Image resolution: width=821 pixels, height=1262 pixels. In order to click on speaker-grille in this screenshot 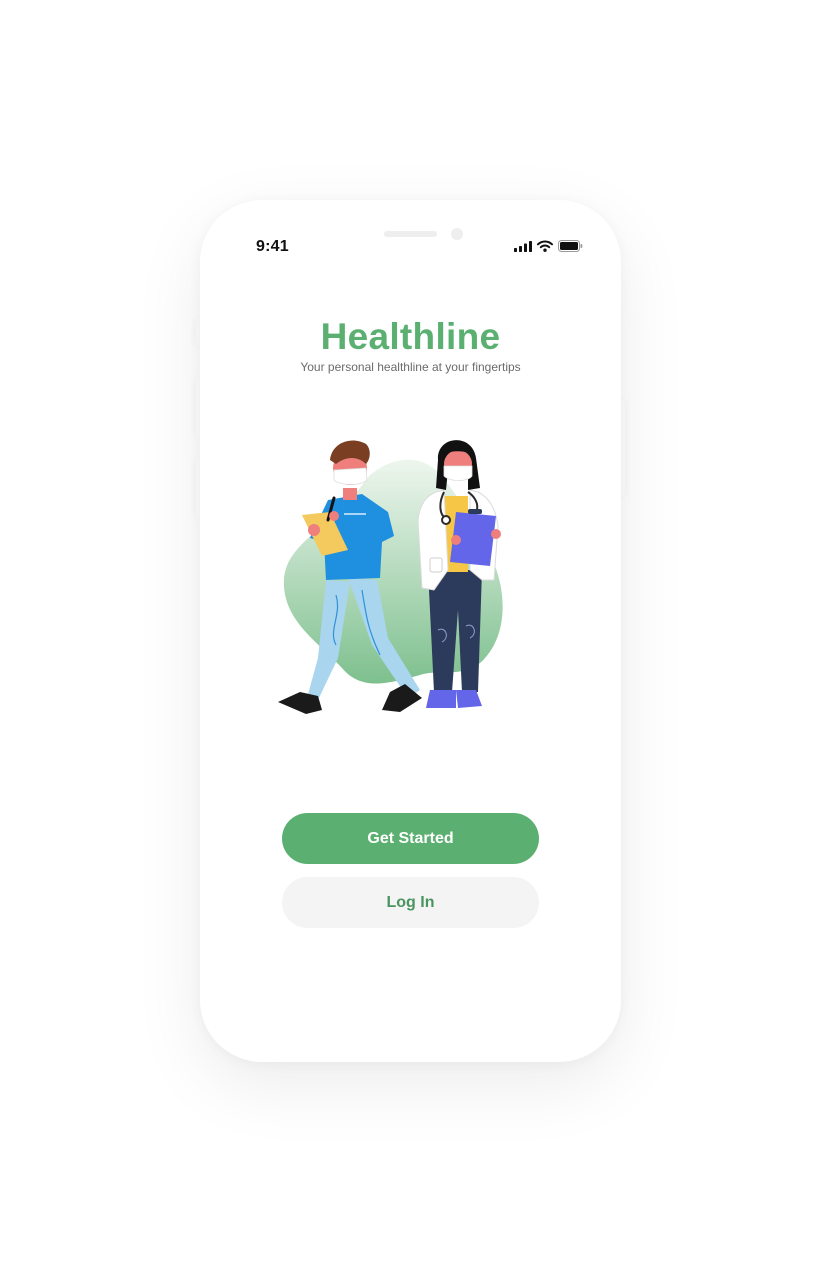, I will do `click(410, 234)`.